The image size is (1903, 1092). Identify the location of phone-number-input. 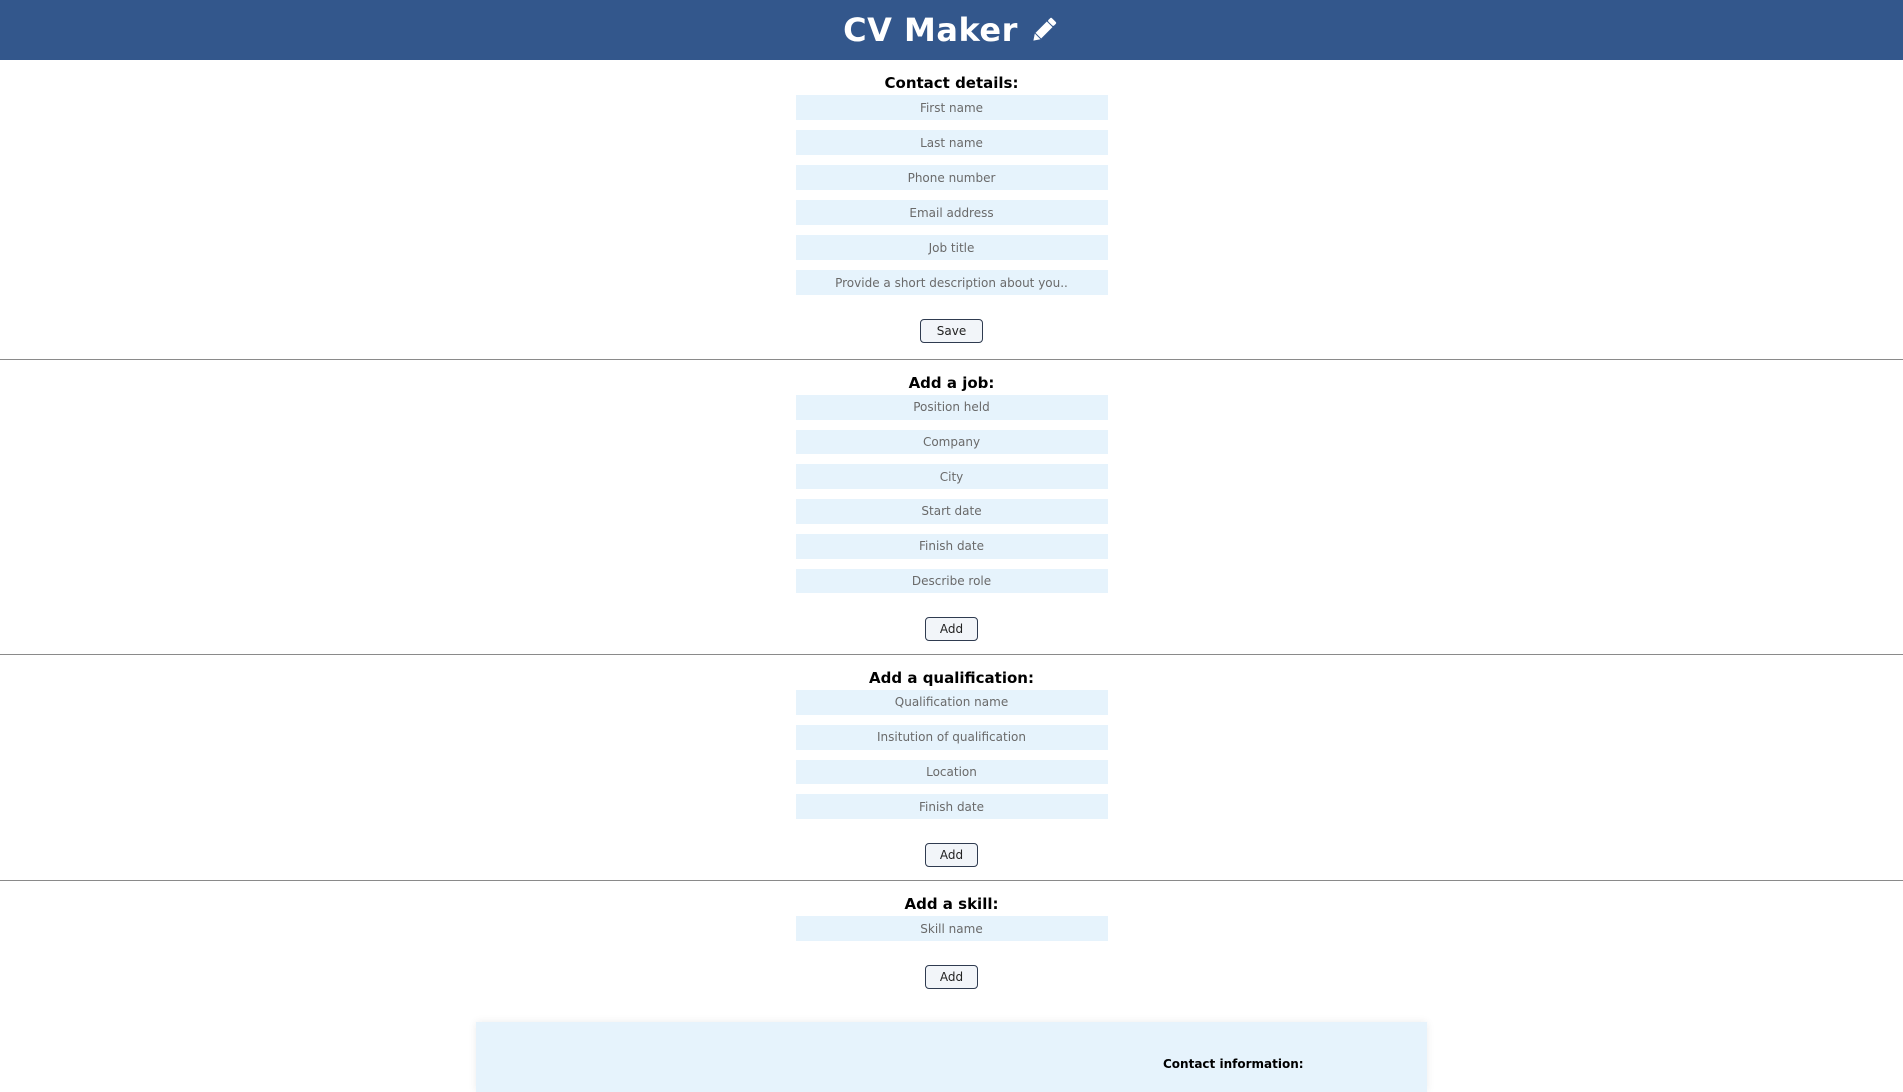
(951, 177).